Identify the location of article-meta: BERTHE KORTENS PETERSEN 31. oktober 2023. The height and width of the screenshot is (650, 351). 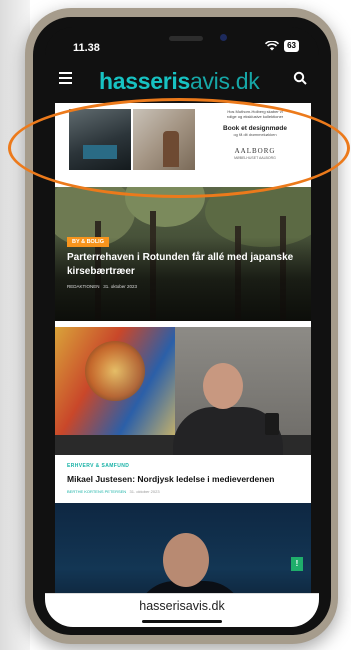
(113, 491).